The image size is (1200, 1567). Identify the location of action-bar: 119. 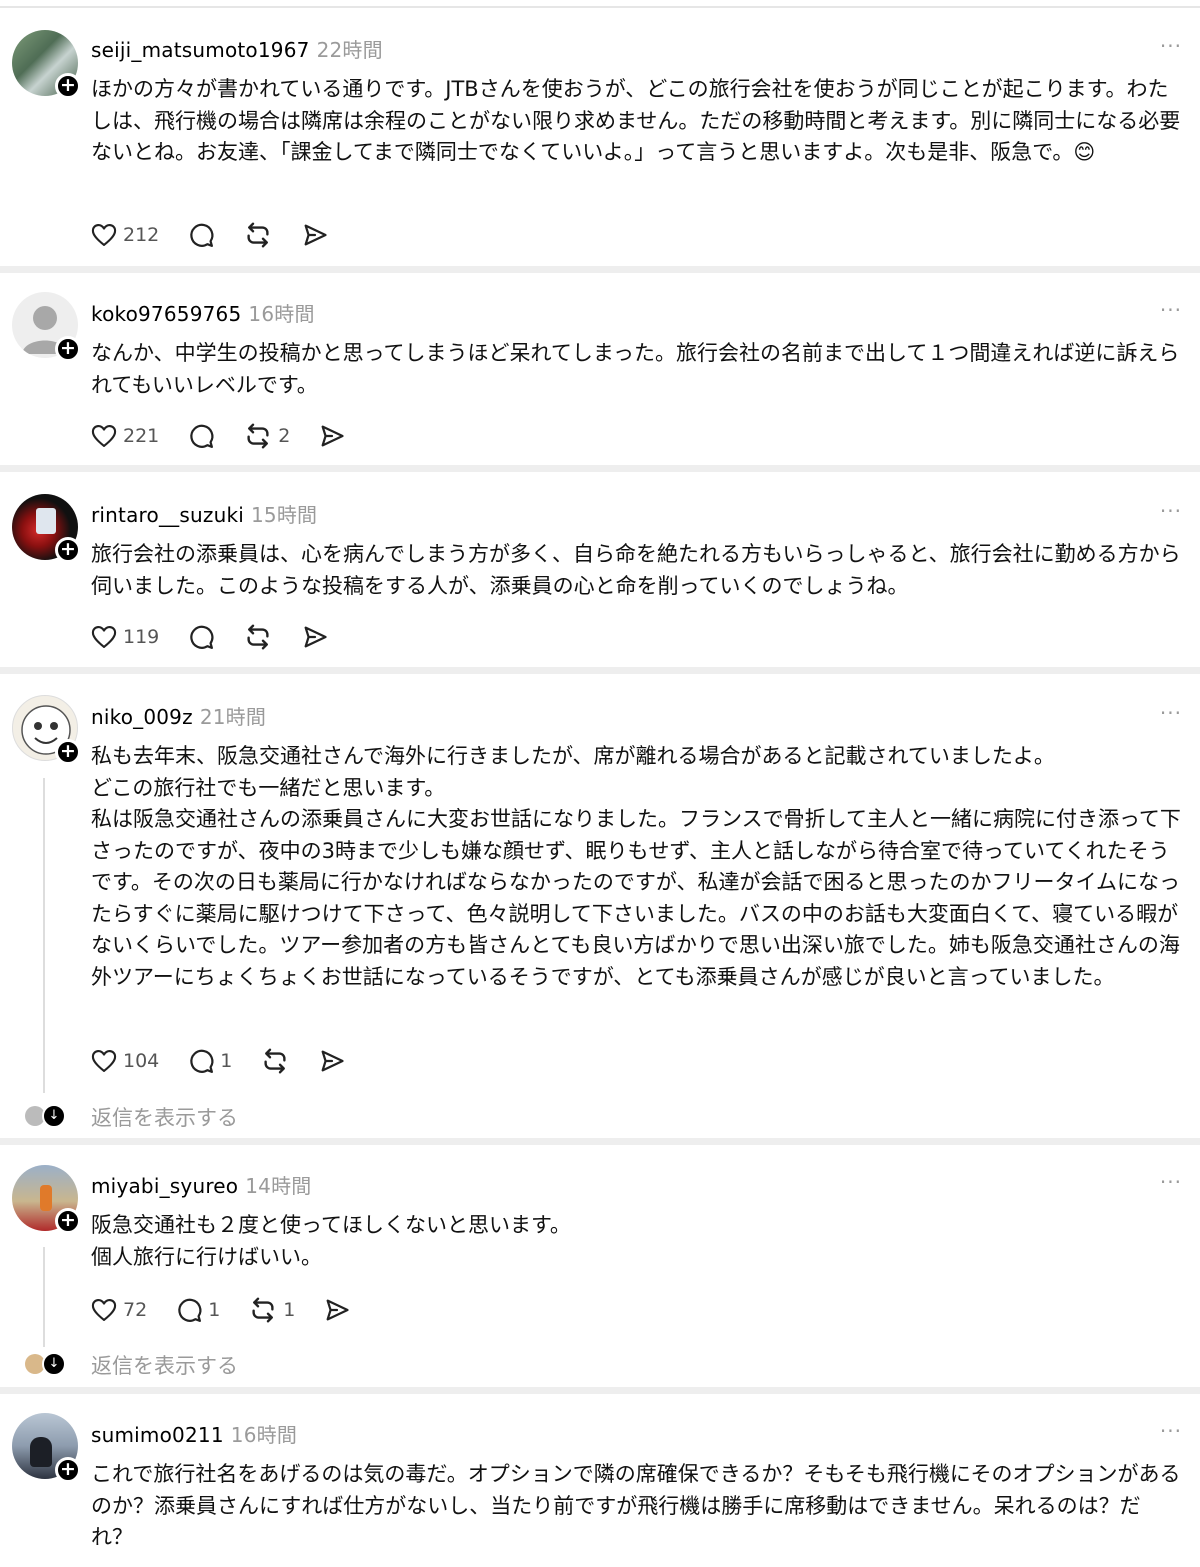
(223, 637).